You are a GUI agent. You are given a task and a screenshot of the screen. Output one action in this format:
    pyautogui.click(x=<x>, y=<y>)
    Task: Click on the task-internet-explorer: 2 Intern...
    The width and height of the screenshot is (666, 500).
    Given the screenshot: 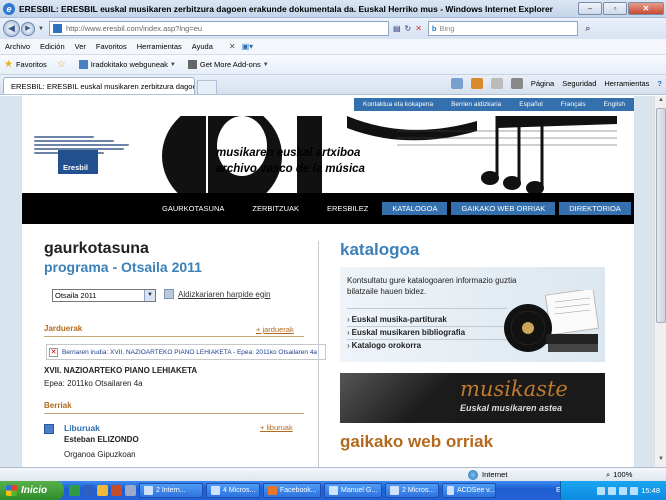 What is the action you would take?
    pyautogui.click(x=171, y=490)
    